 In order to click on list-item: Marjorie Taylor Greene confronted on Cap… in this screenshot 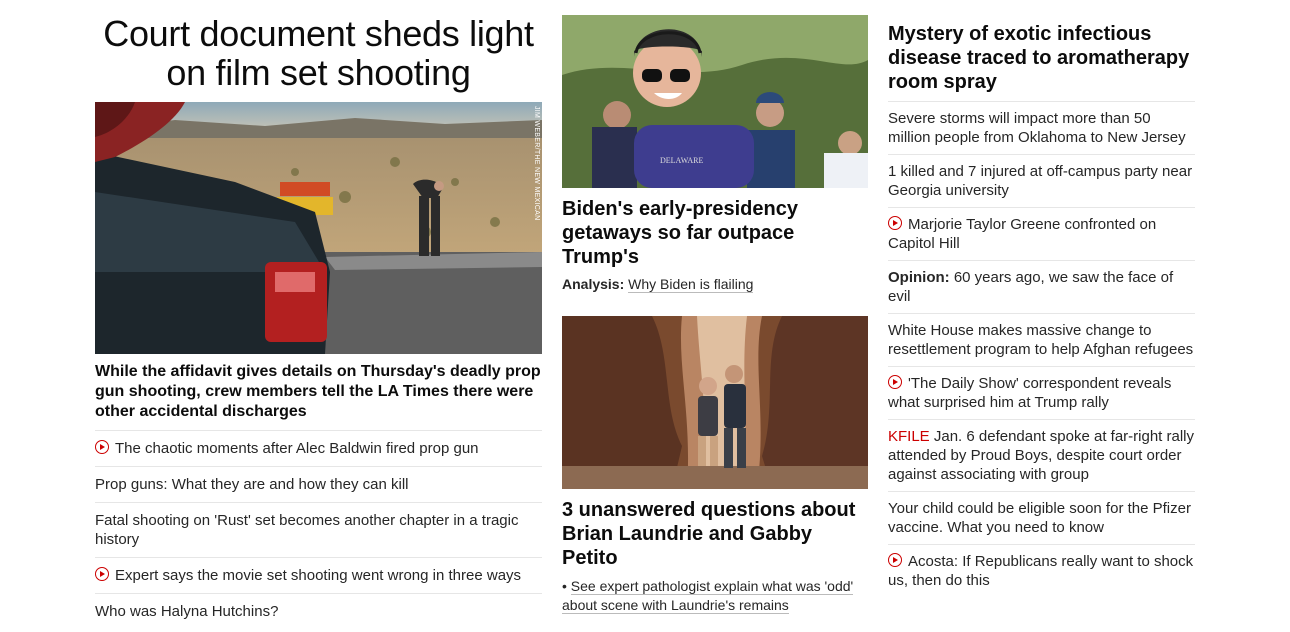, I will do `click(1041, 233)`.